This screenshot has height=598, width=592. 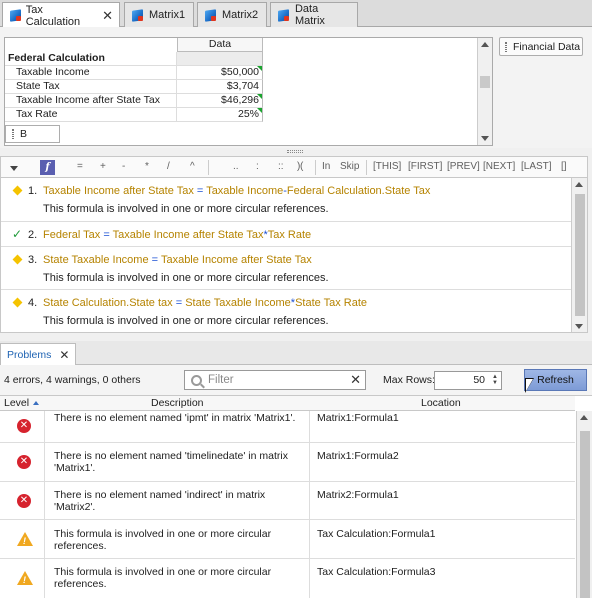 I want to click on financial-data-button: Financial Data, so click(x=541, y=46).